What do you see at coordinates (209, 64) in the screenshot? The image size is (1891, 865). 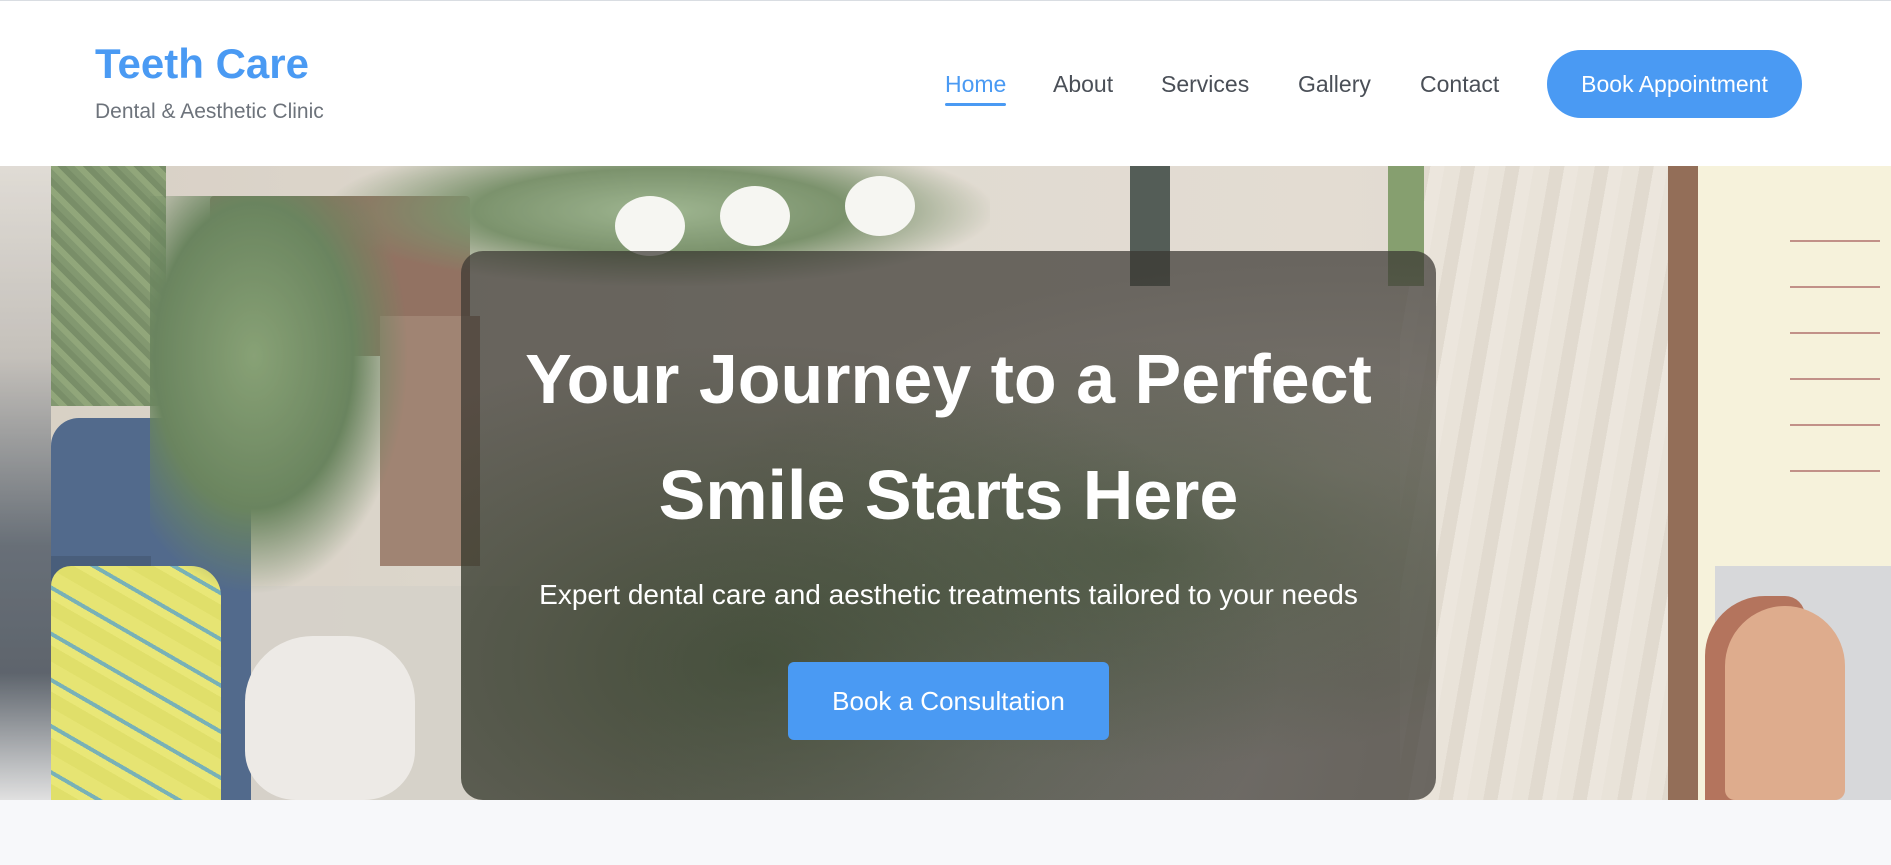 I see `brand-title: Teeth Care` at bounding box center [209, 64].